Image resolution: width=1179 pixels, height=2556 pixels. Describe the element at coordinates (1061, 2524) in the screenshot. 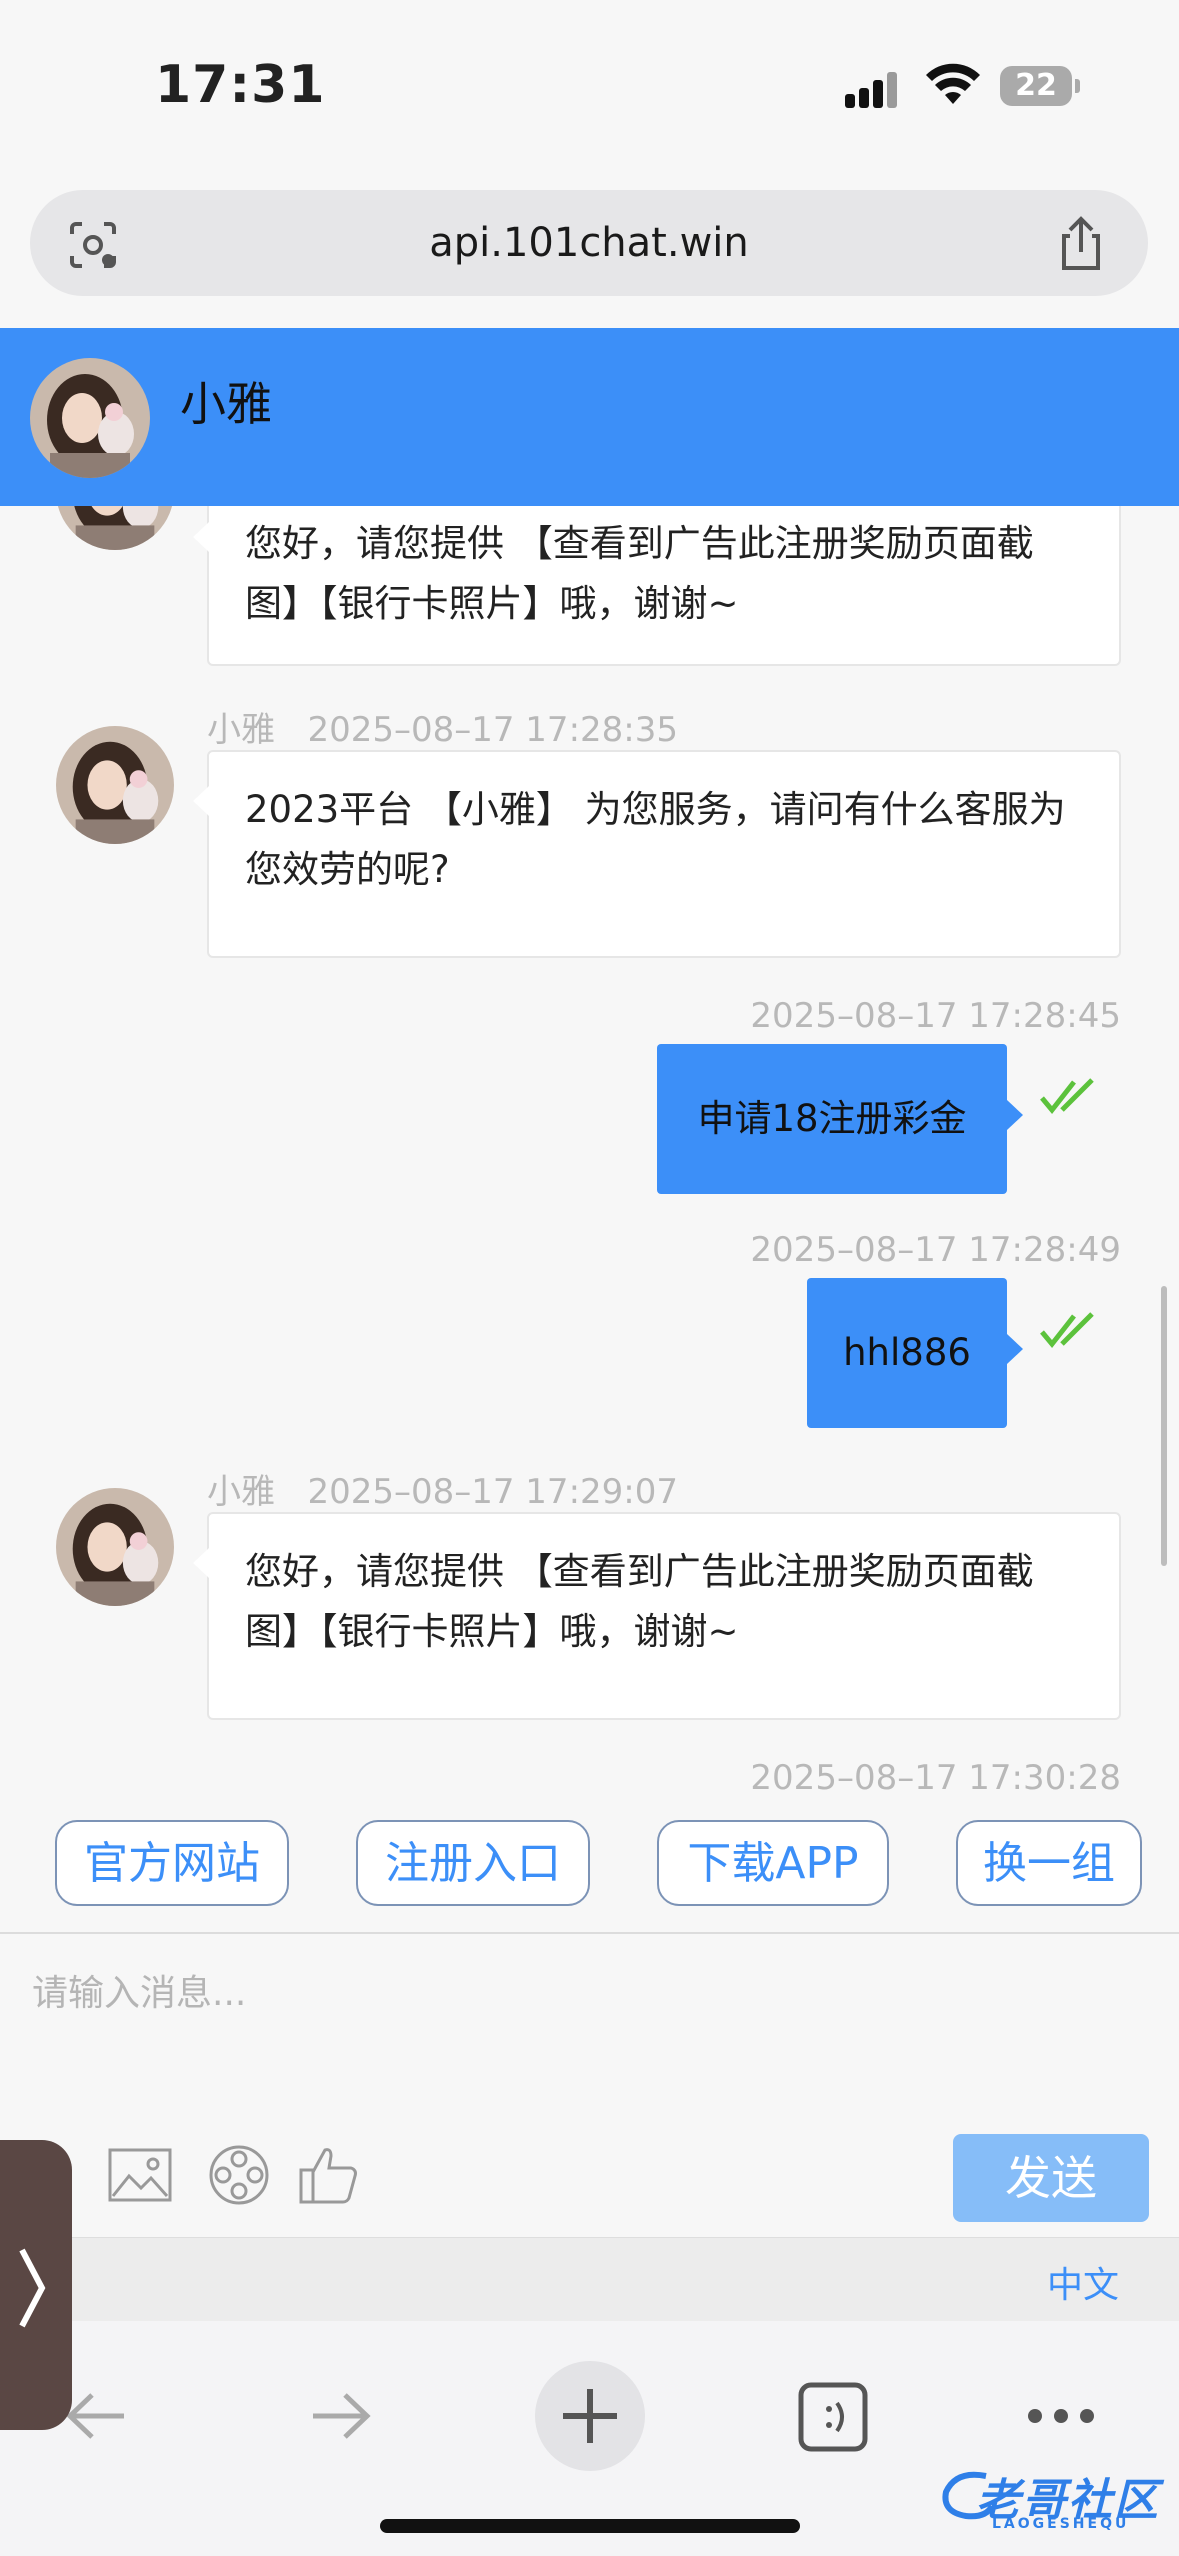

I see `watermark-subtext: LAOGESHEQU` at that location.